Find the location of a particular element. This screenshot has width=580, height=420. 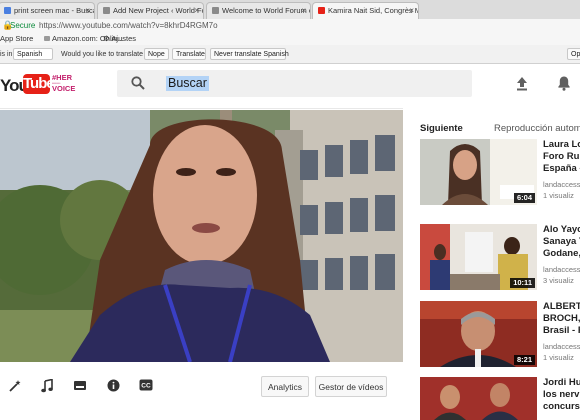

svg-text: CC is located at coordinates (146, 386).